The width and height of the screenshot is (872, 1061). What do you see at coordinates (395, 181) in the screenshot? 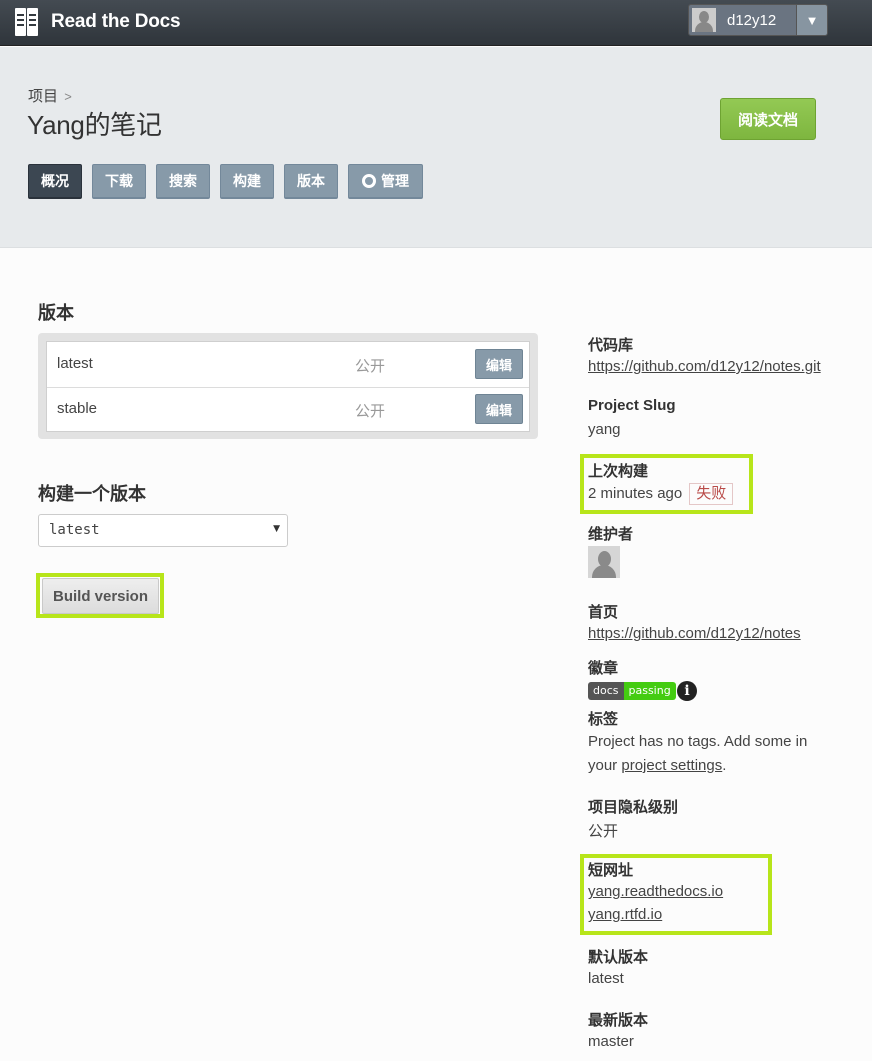
I see `tab-admin-label: 管理` at bounding box center [395, 181].